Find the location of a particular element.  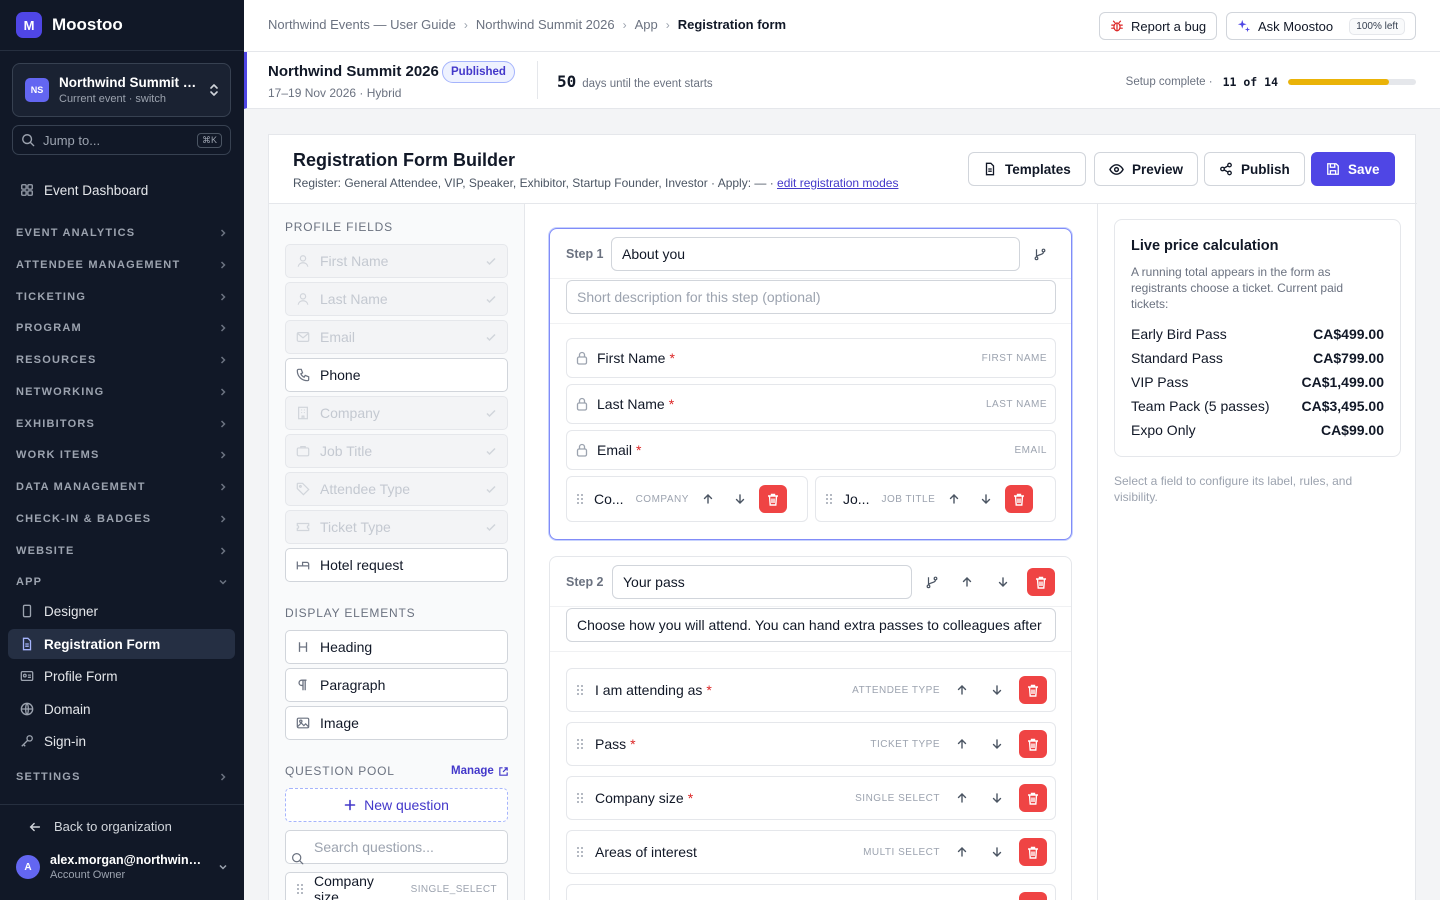

nav-section-ticketing: TICKETING is located at coordinates (122, 297).